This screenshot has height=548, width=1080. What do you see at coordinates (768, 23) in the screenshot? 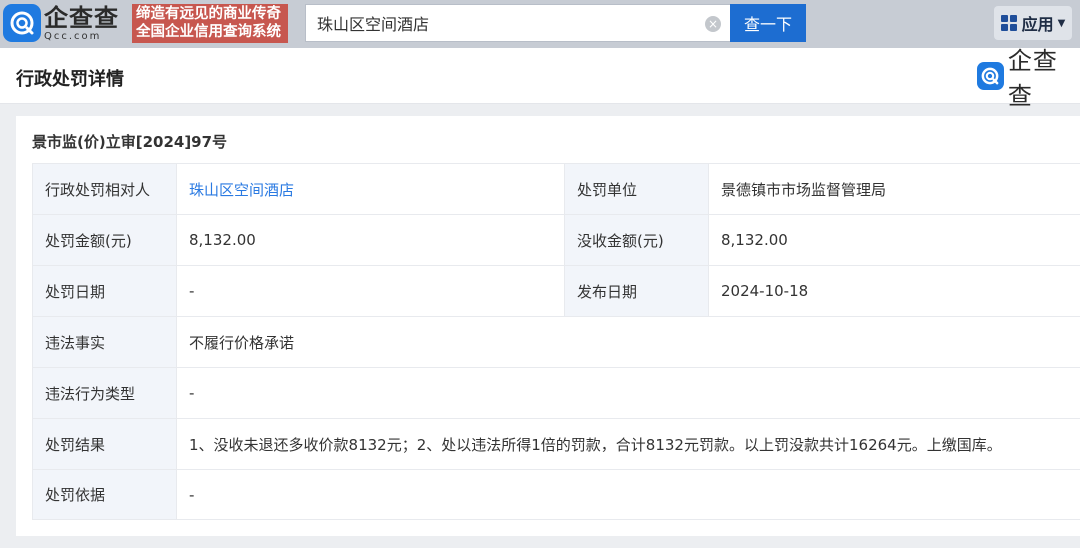
I see `search-button: 查一下` at bounding box center [768, 23].